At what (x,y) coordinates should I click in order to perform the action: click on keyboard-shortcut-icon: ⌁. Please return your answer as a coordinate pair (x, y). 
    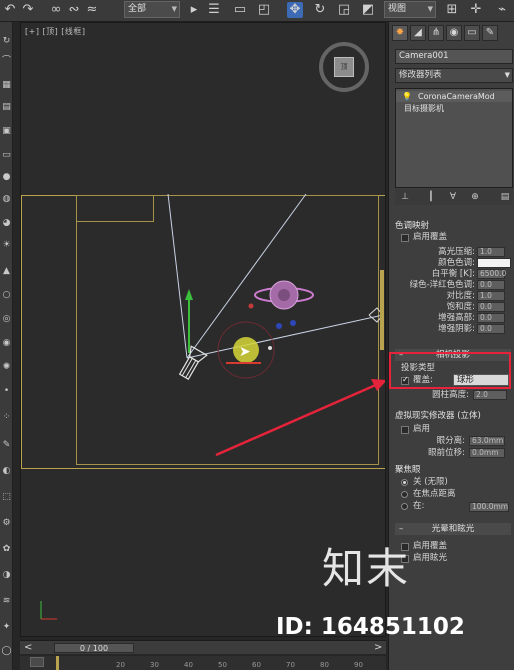
    Looking at the image, I should click on (502, 10).